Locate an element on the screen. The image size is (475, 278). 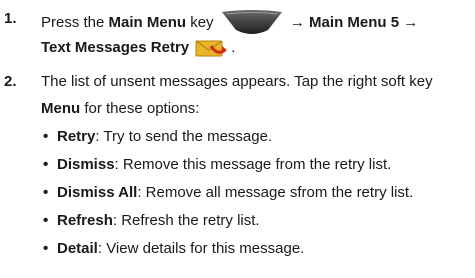
step-2-line-2: Menu for these options: is located at coordinates (120, 108).